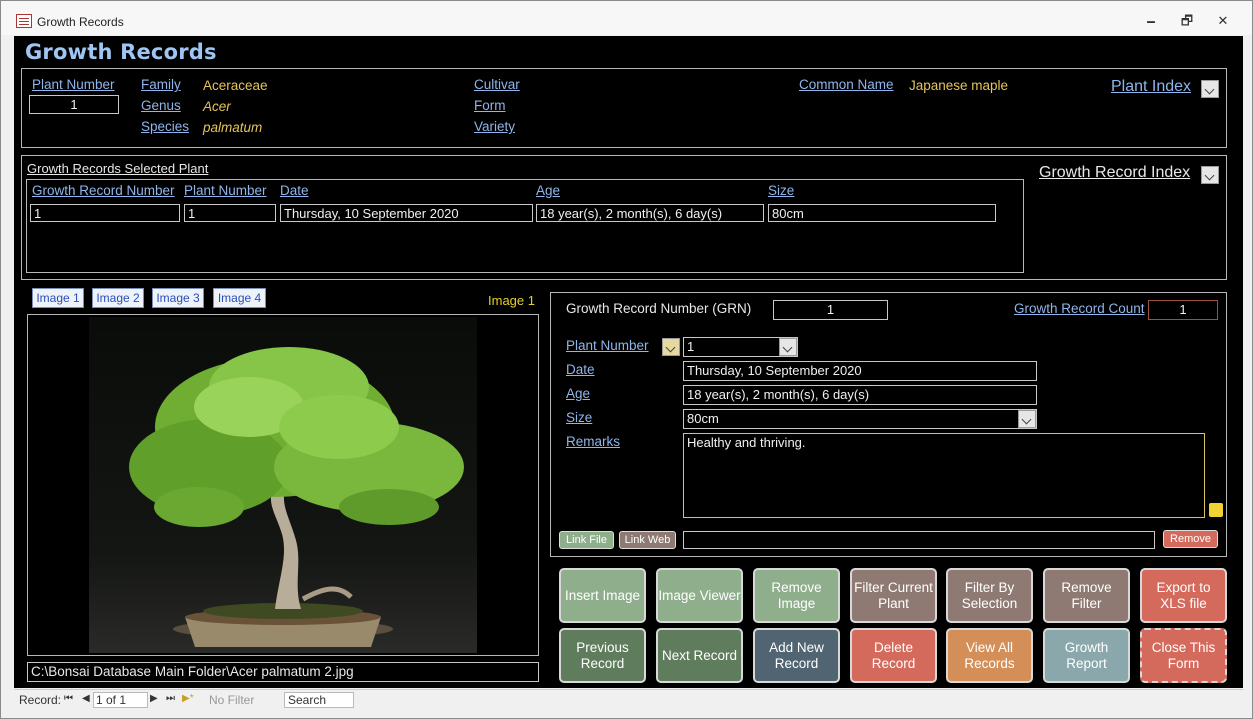  What do you see at coordinates (239, 298) in the screenshot?
I see `image-4-button: Image 4` at bounding box center [239, 298].